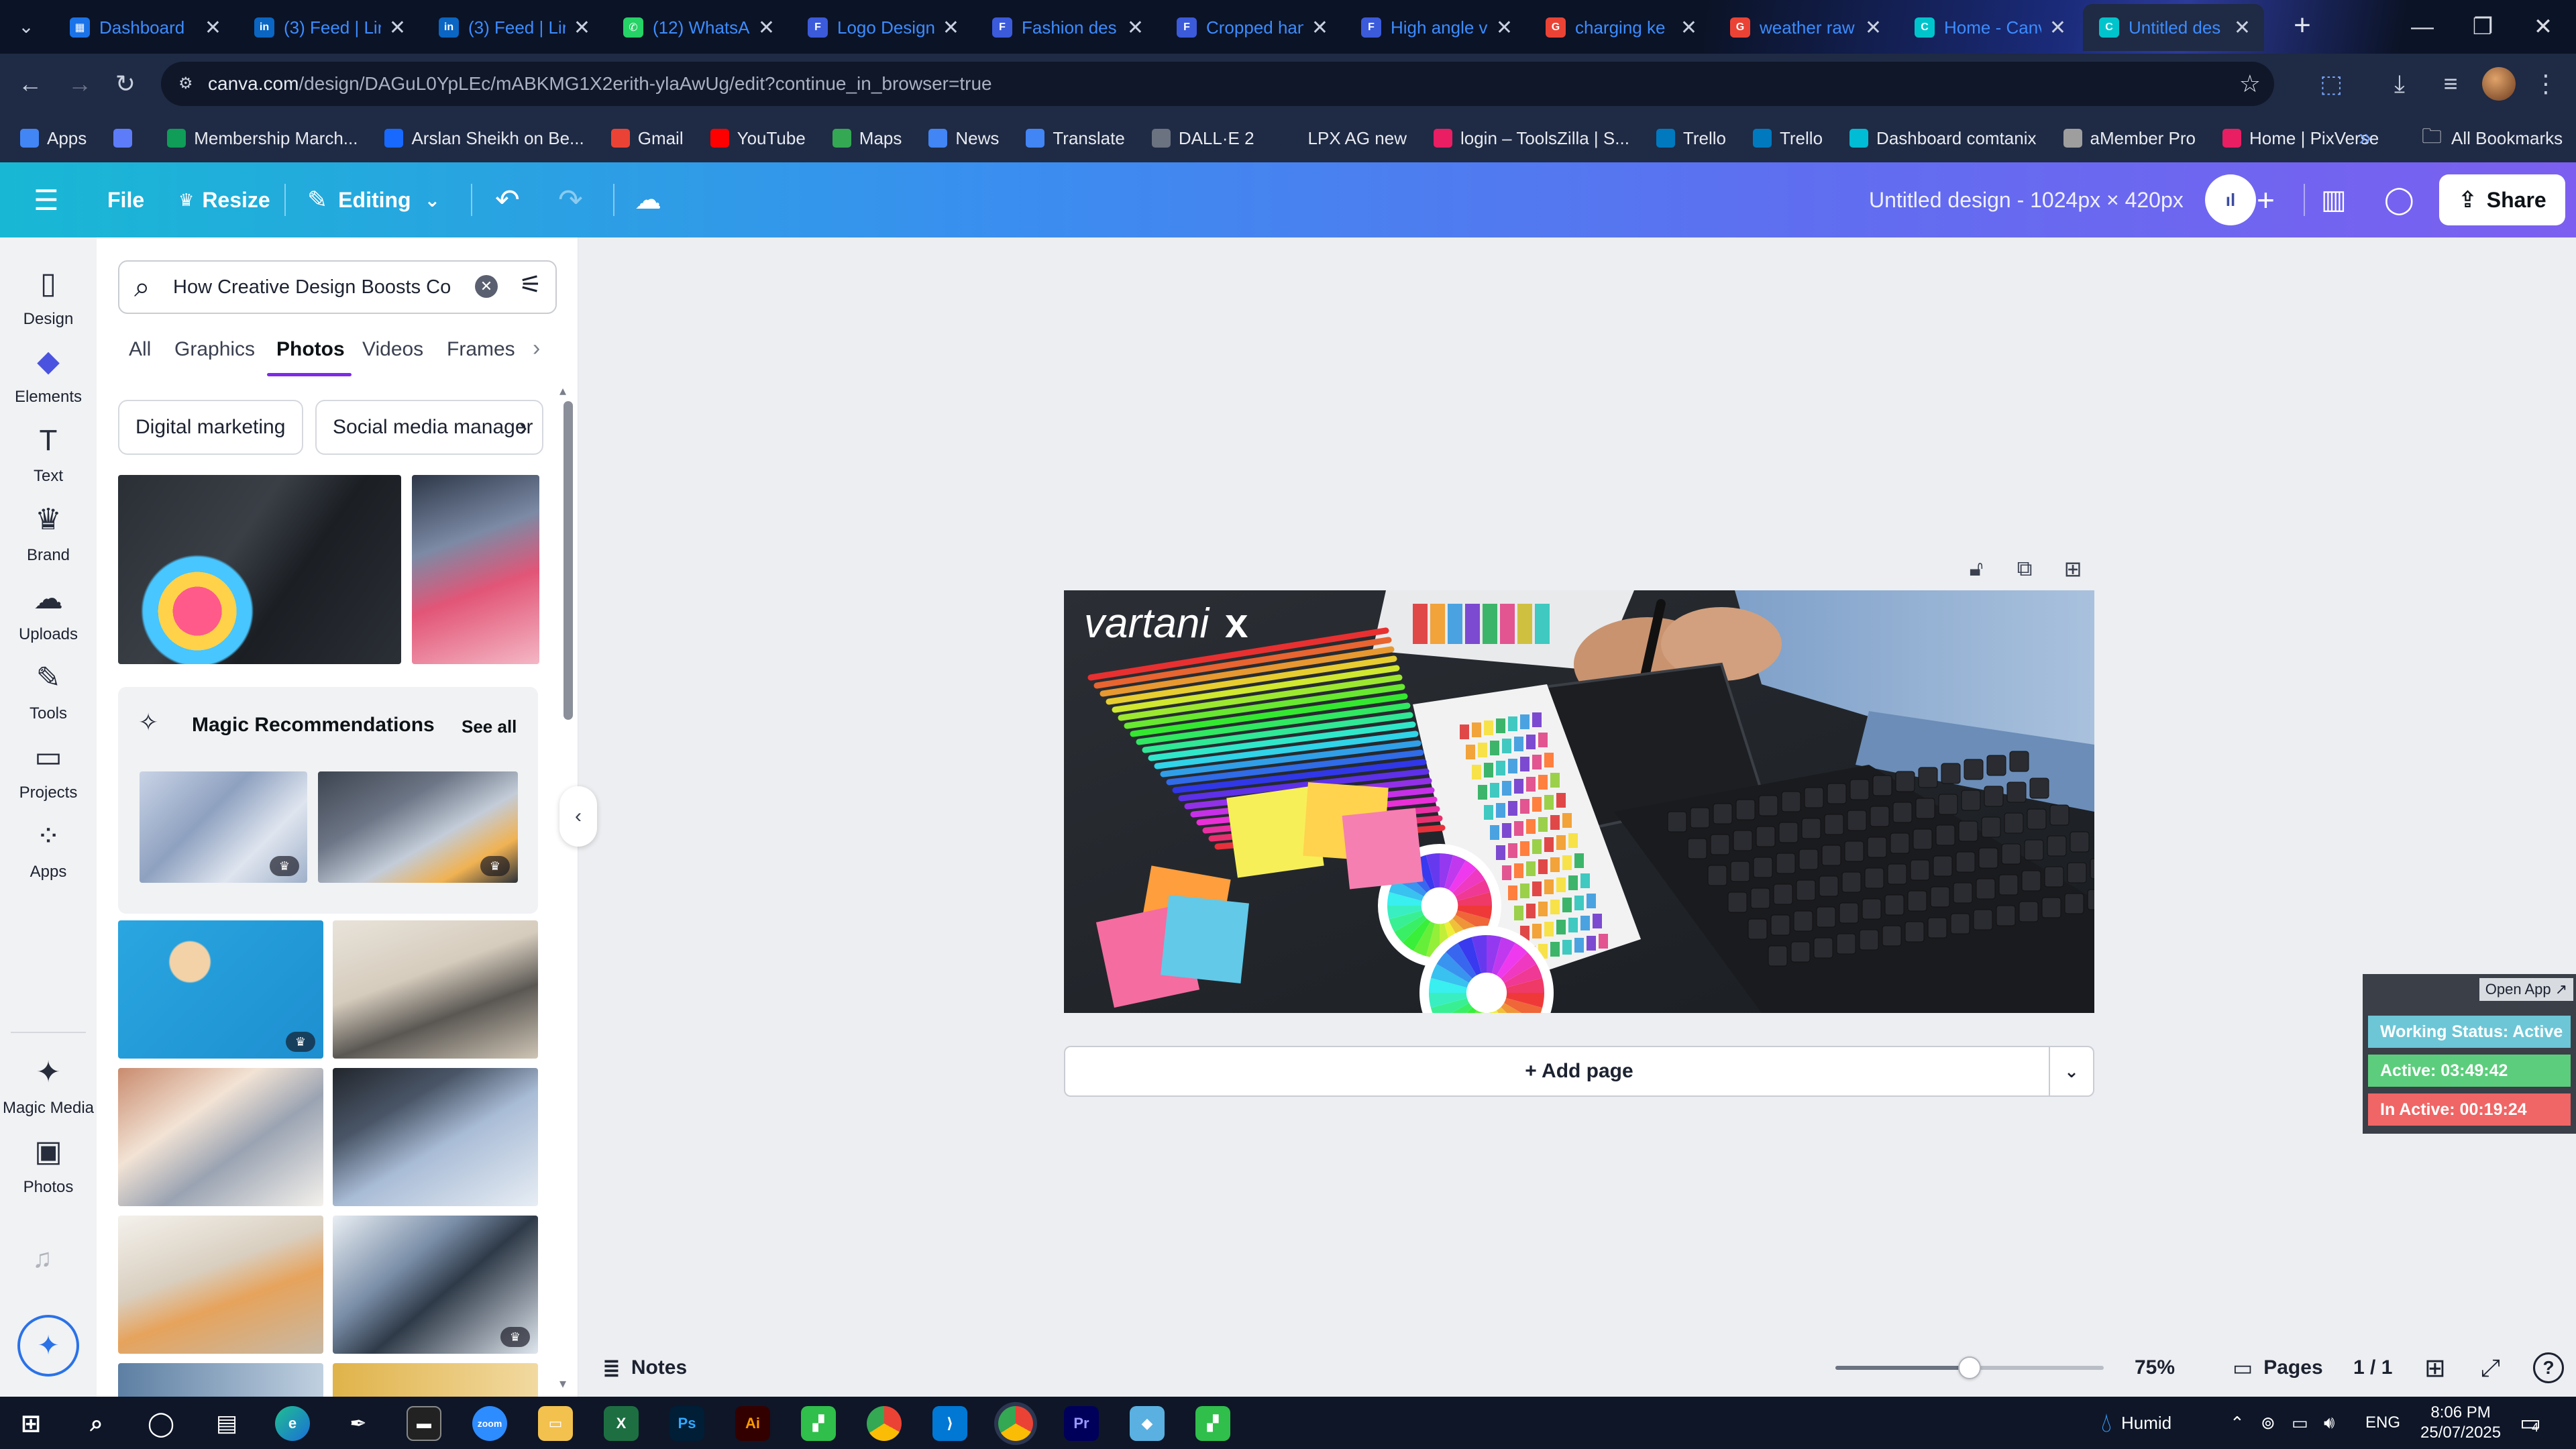 This screenshot has height=1449, width=2576. What do you see at coordinates (1202, 138) in the screenshot?
I see `bookmark-item: DALL·E 2` at bounding box center [1202, 138].